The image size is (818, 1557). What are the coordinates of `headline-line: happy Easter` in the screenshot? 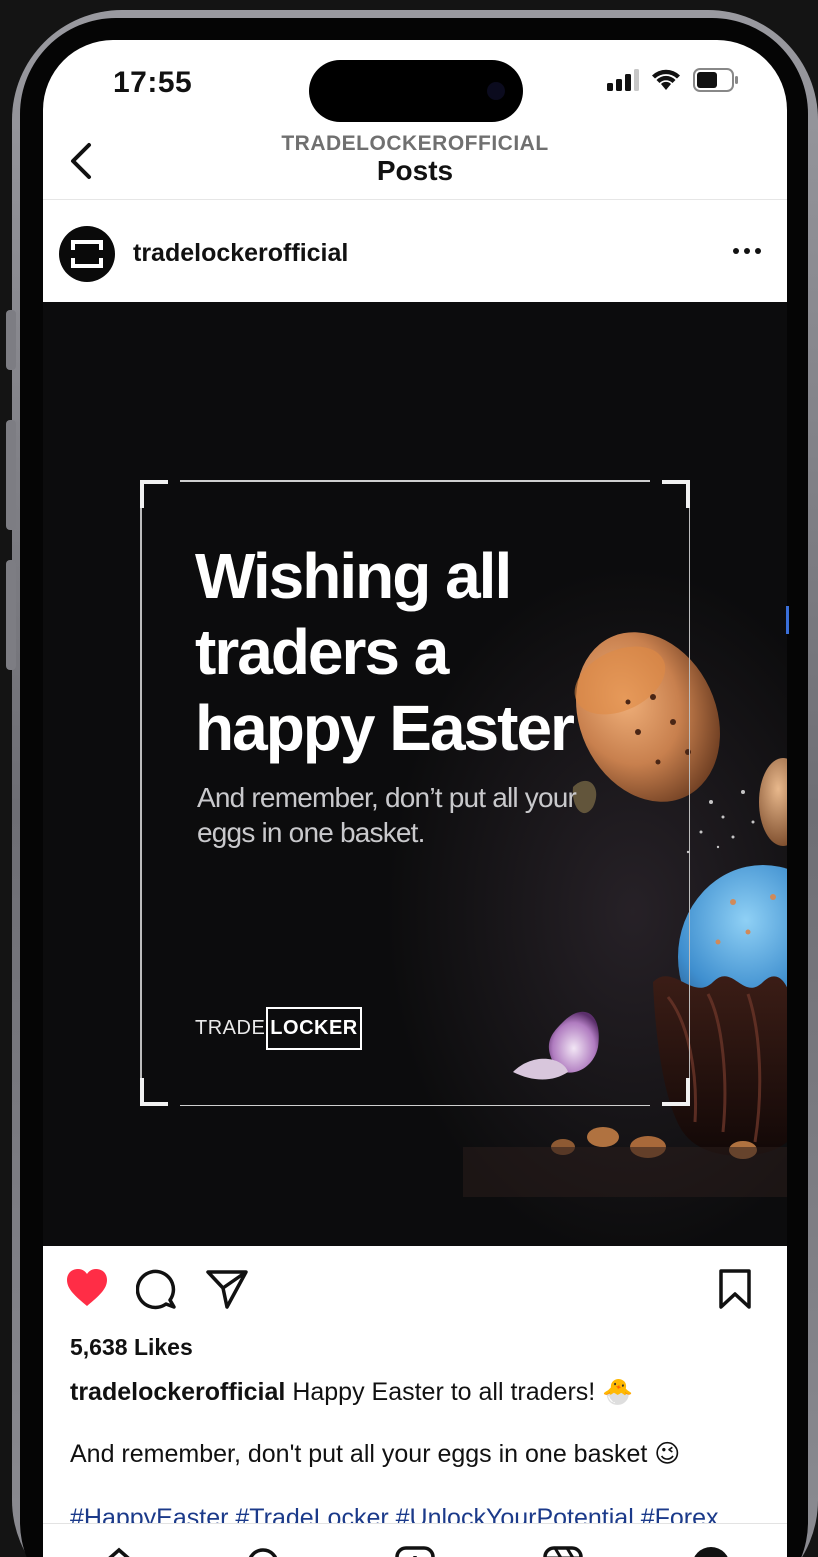 It's located at (385, 728).